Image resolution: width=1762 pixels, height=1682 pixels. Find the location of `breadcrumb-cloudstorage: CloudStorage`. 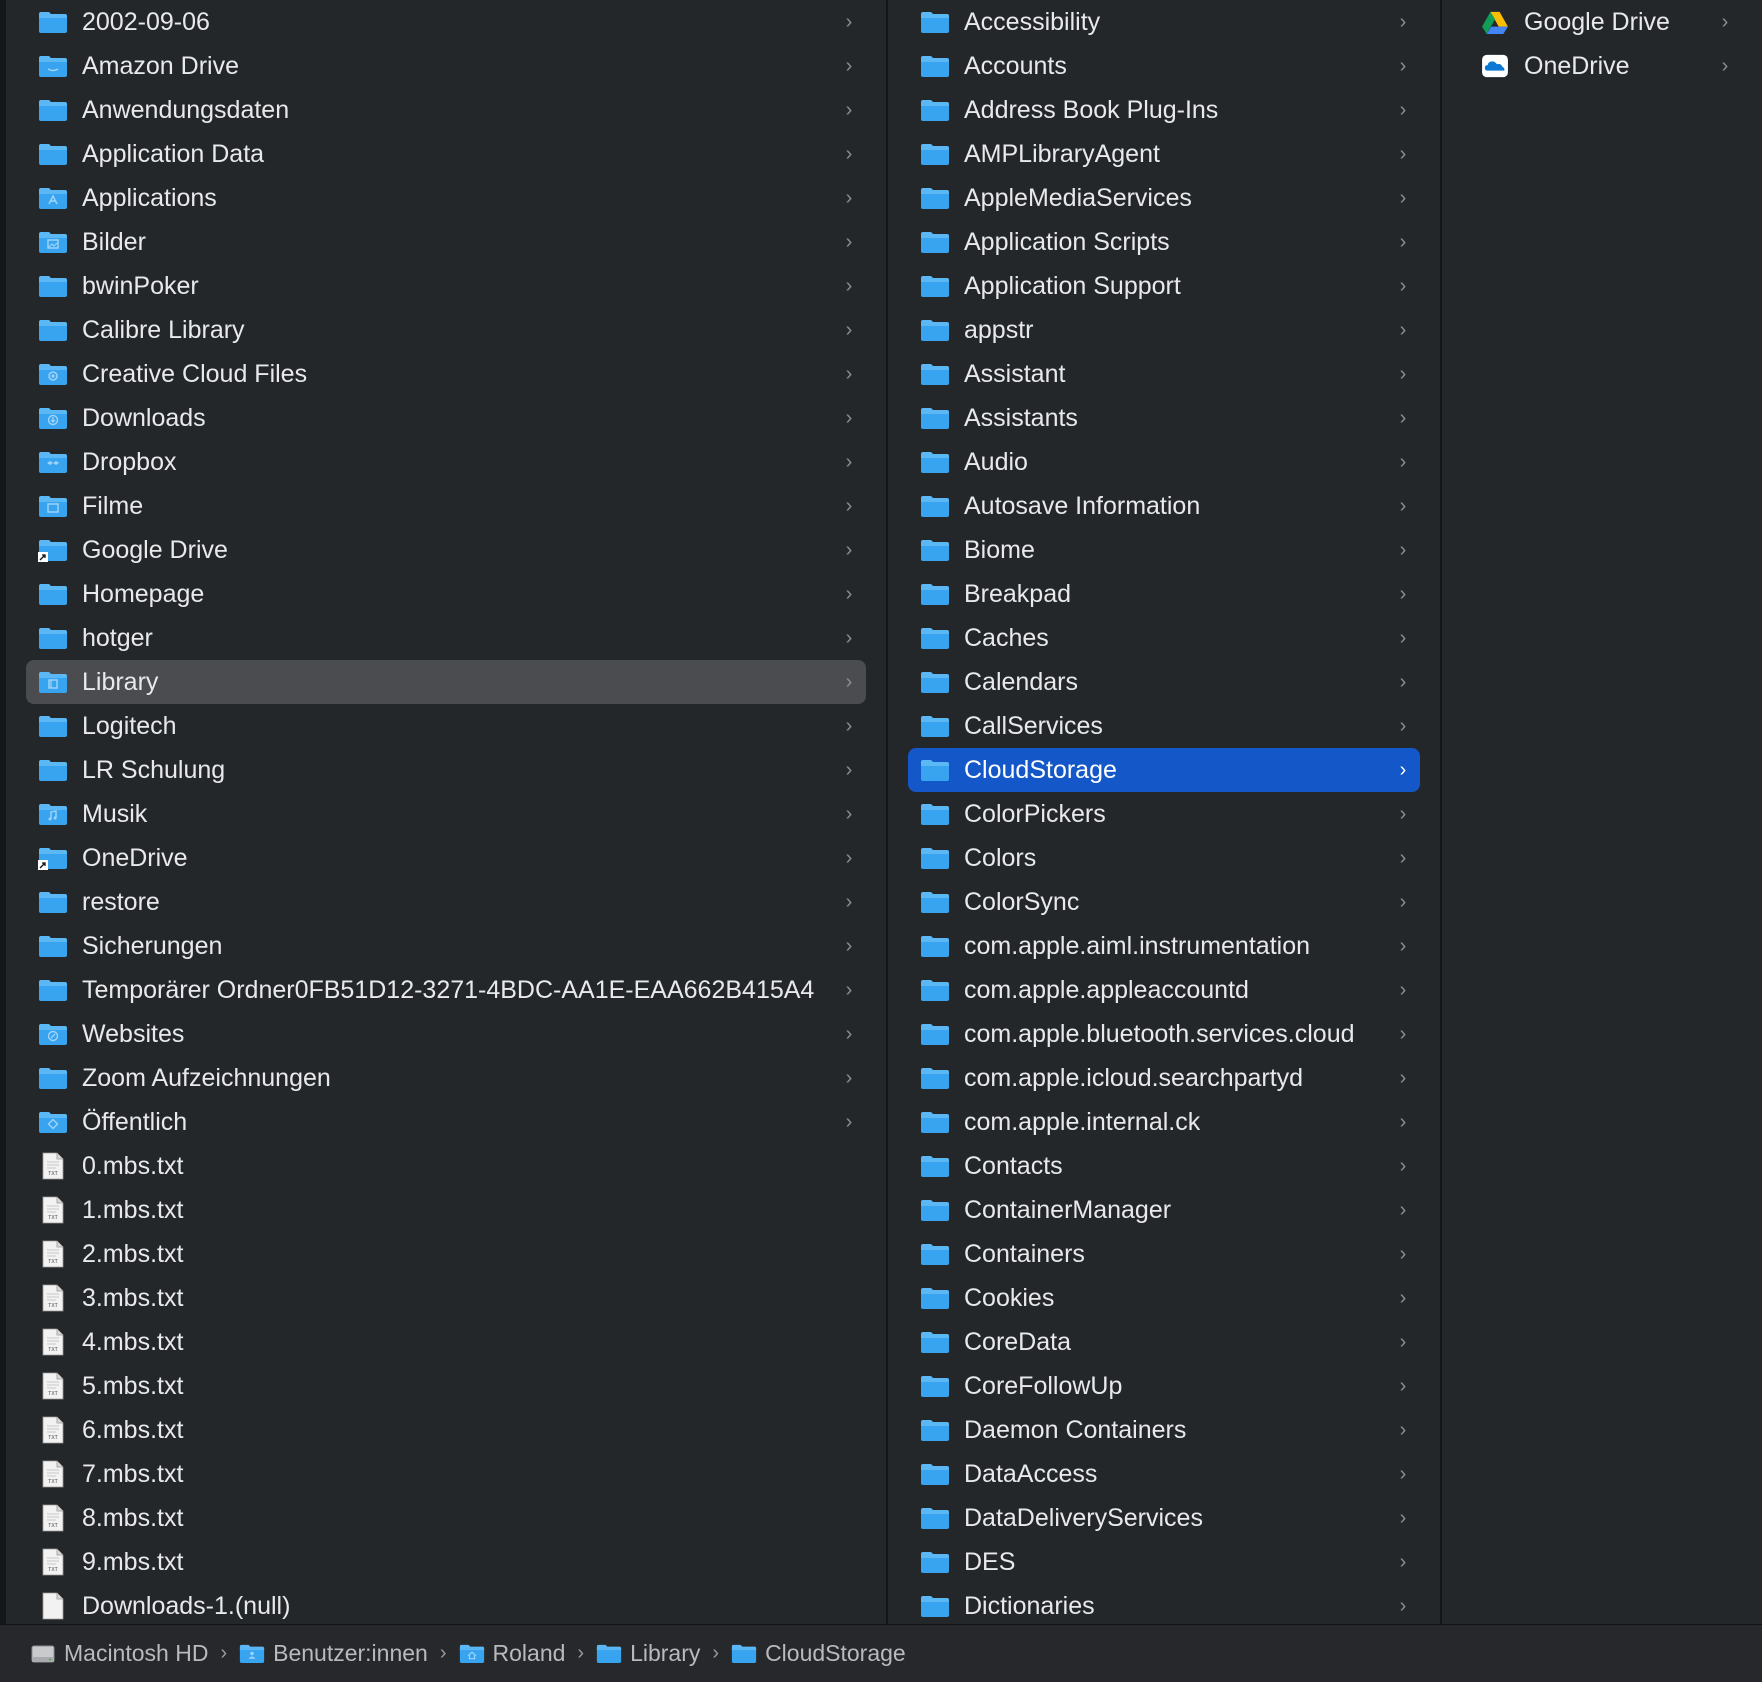

breadcrumb-cloudstorage: CloudStorage is located at coordinates (818, 1653).